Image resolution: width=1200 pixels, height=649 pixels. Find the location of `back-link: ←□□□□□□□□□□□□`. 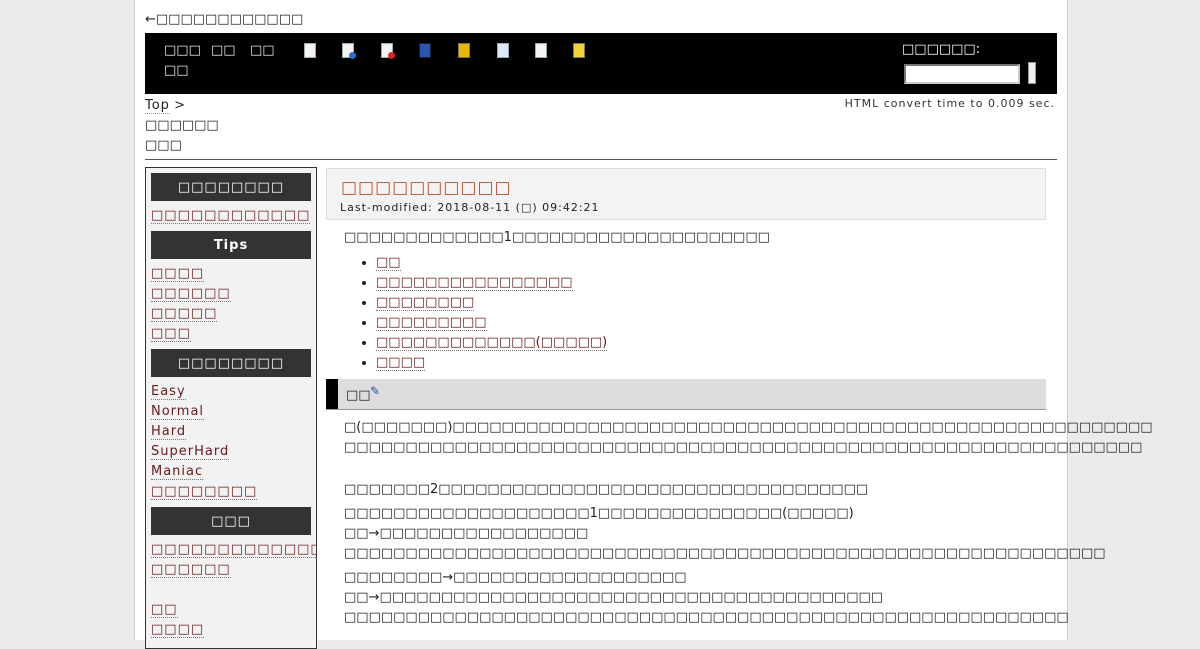

back-link: ←□□□□□□□□□□□□ is located at coordinates (224, 19).